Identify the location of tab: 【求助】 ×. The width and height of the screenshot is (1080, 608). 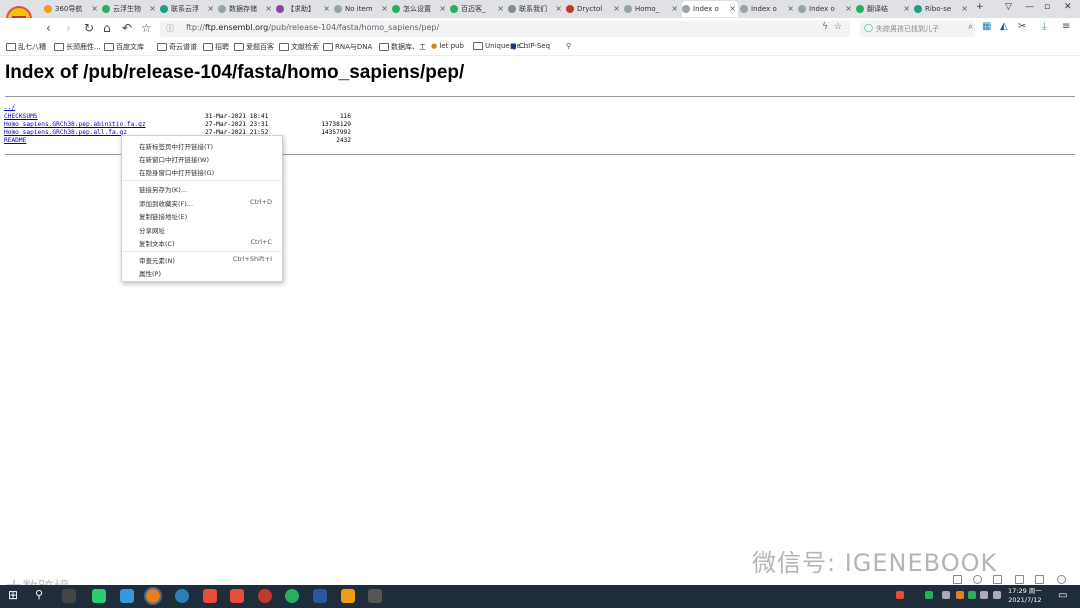
(304, 9).